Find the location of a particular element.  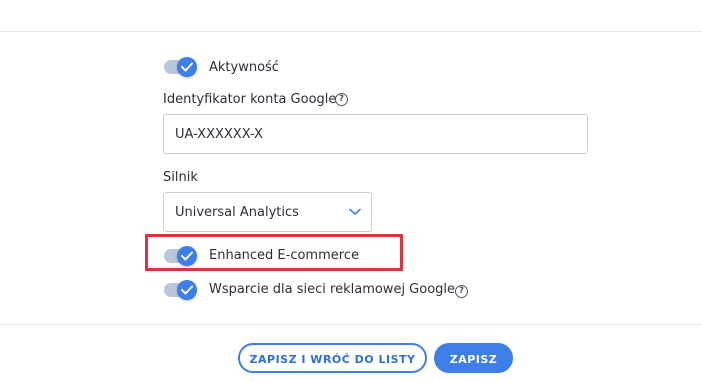

engine-label: Silnik is located at coordinates (180, 177).